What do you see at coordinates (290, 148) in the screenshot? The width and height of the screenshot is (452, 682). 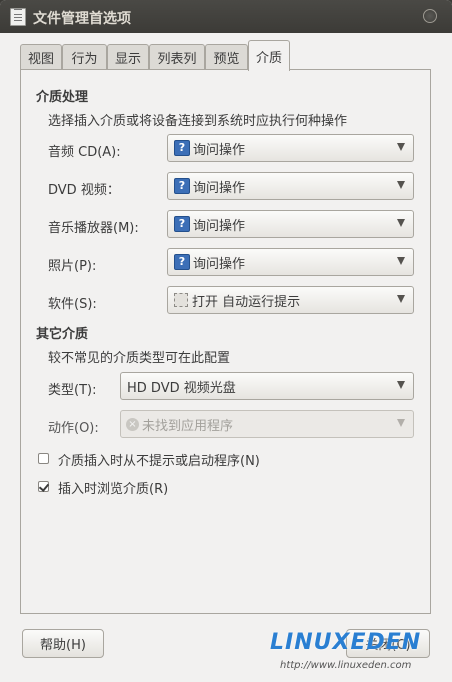 I see `audio-cd-combo: ? 询问操作` at bounding box center [290, 148].